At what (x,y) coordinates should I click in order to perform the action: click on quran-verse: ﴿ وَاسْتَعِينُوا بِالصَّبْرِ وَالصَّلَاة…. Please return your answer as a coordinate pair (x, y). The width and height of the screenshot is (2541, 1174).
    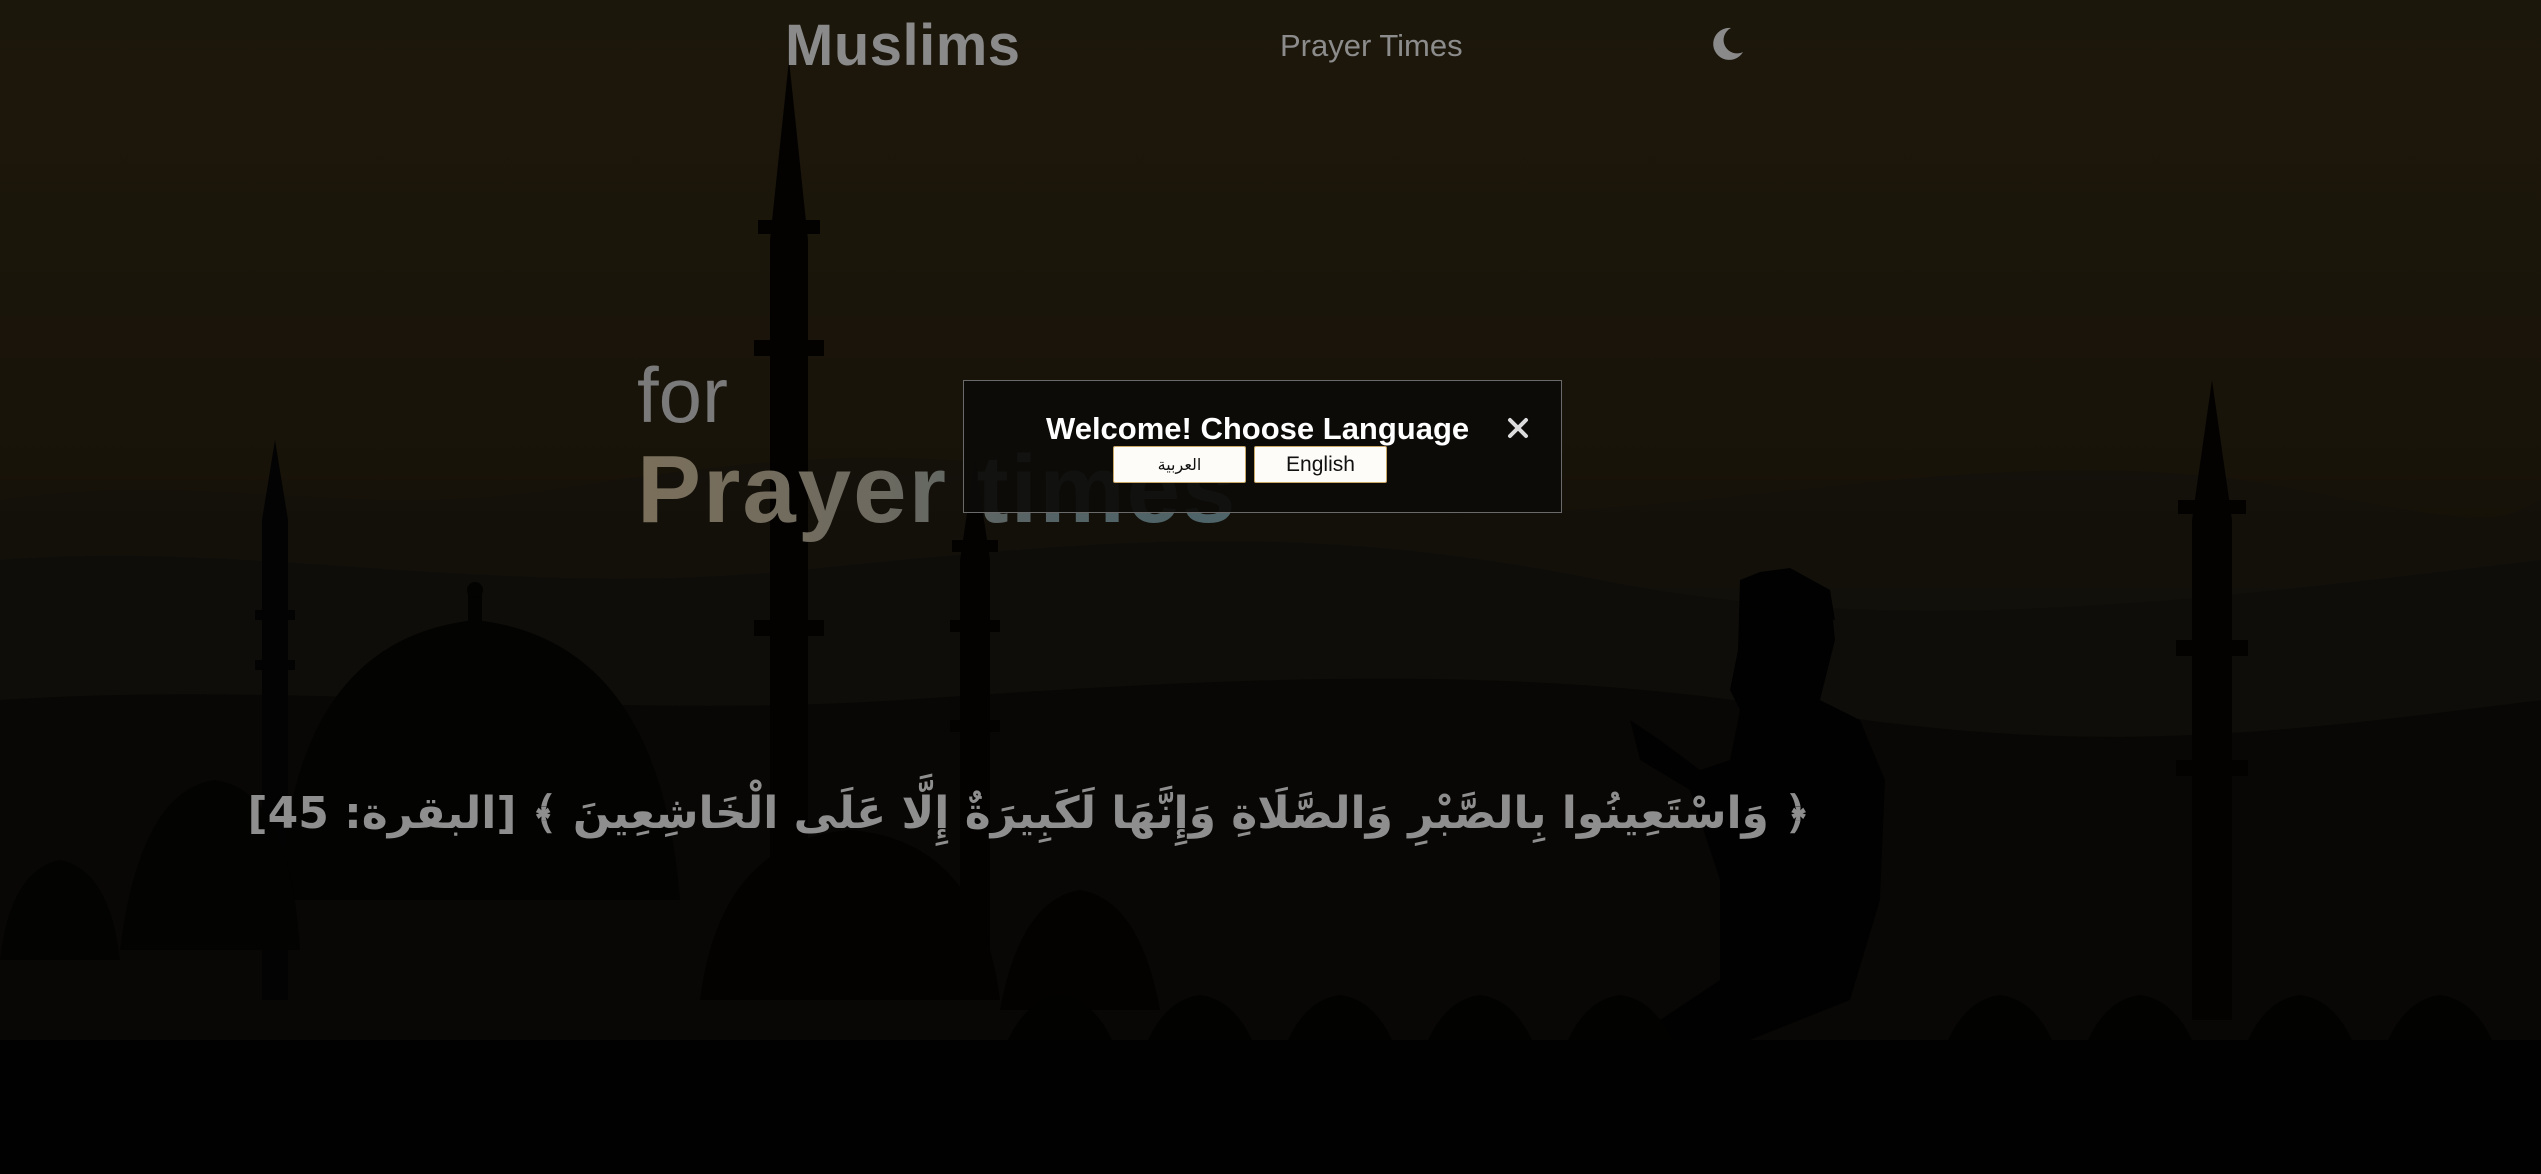
    Looking at the image, I should click on (1029, 813).